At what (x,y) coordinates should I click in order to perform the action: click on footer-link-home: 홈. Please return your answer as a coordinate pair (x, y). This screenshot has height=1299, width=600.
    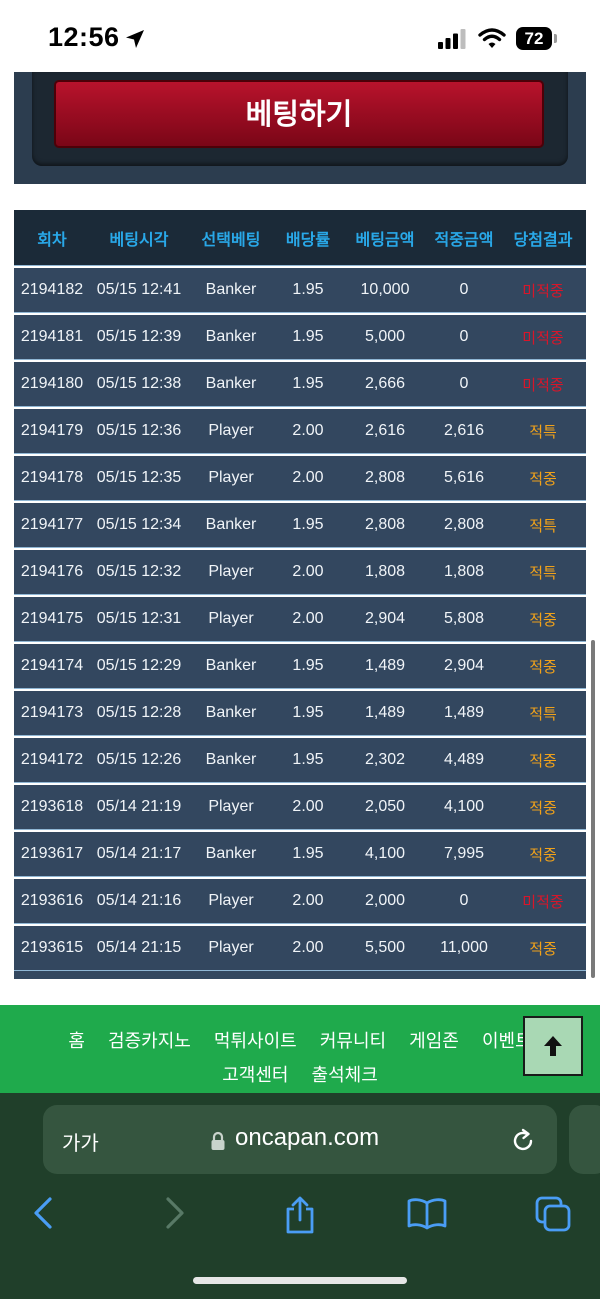
    Looking at the image, I should click on (76, 1041).